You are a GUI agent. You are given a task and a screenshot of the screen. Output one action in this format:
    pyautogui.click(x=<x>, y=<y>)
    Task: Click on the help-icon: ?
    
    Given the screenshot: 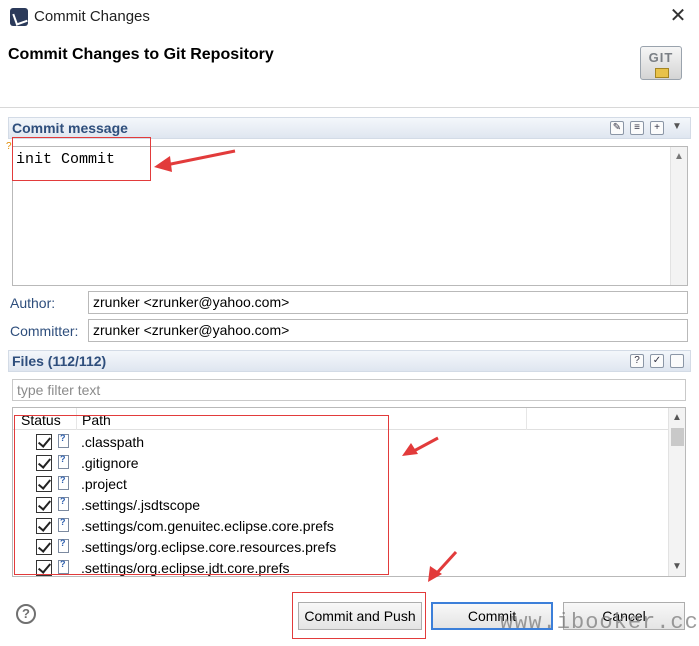 What is the action you would take?
    pyautogui.click(x=26, y=614)
    